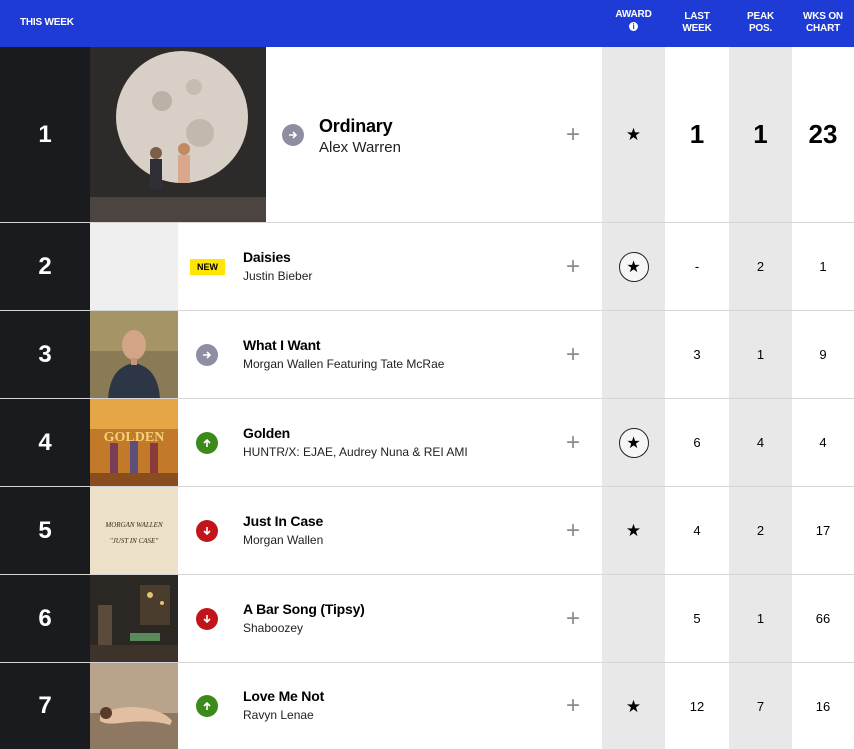 This screenshot has height=749, width=854. Describe the element at coordinates (633, 21) in the screenshot. I see `header-award: AWARD i` at that location.